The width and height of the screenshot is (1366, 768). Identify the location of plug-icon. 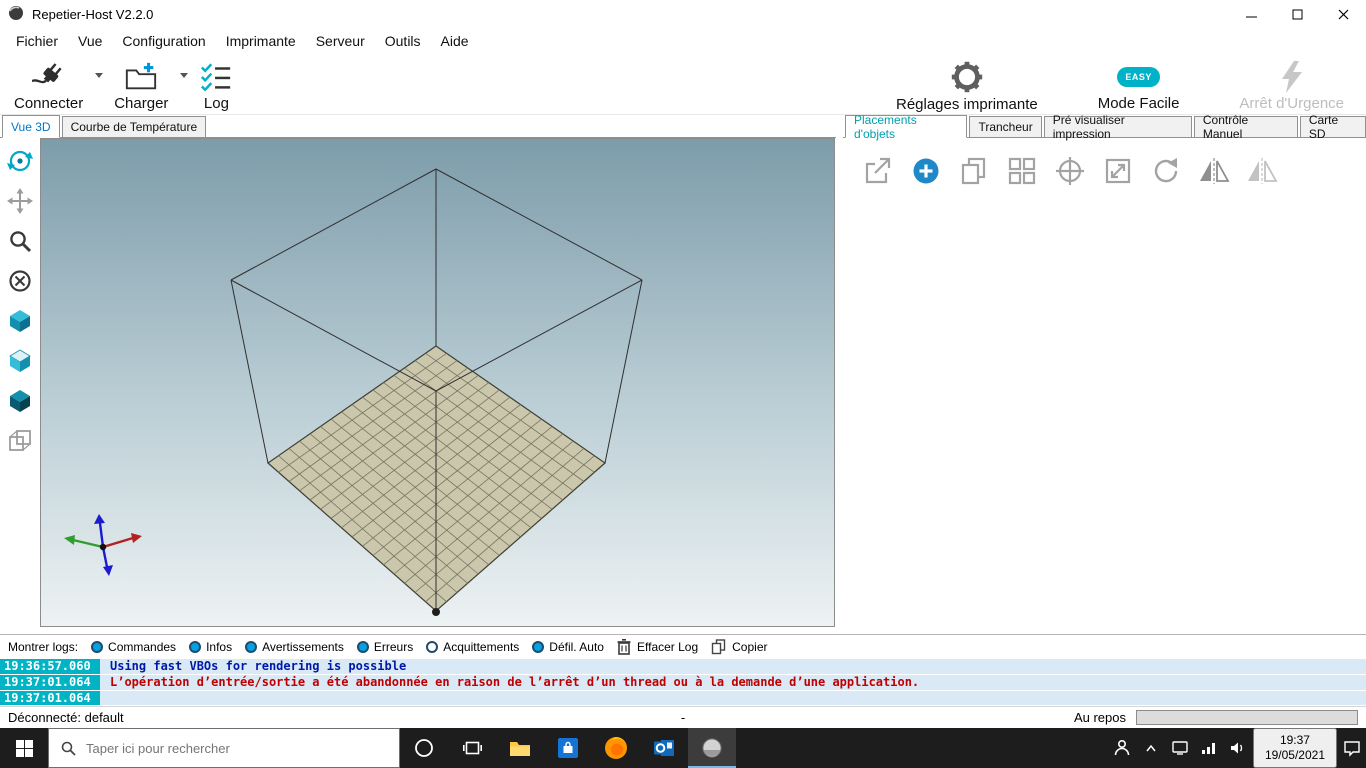
(48, 76).